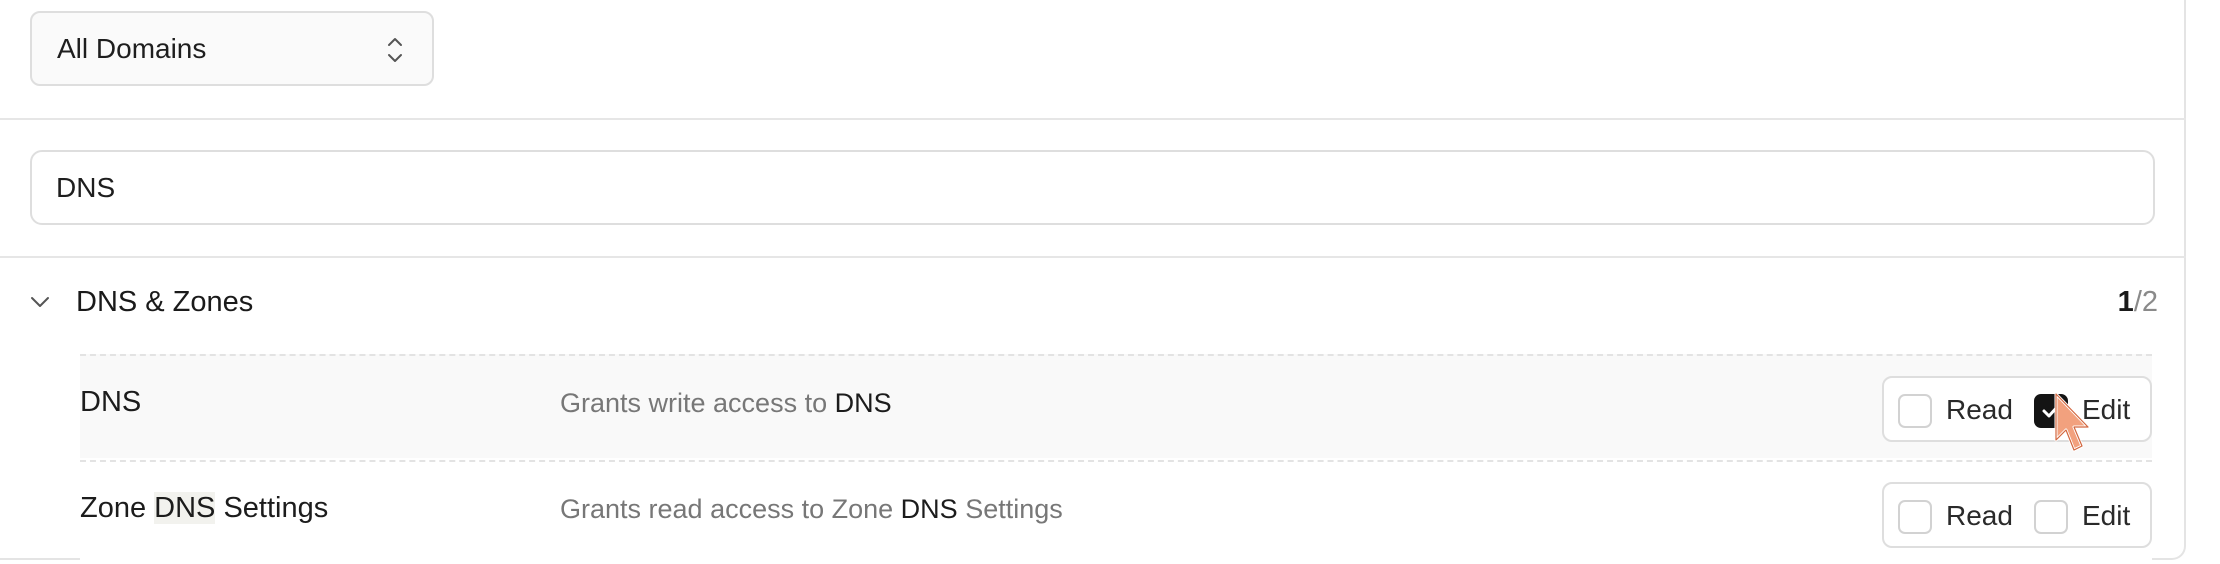 The image size is (2220, 564). What do you see at coordinates (2145, 302) in the screenshot?
I see `group-count-total: /2` at bounding box center [2145, 302].